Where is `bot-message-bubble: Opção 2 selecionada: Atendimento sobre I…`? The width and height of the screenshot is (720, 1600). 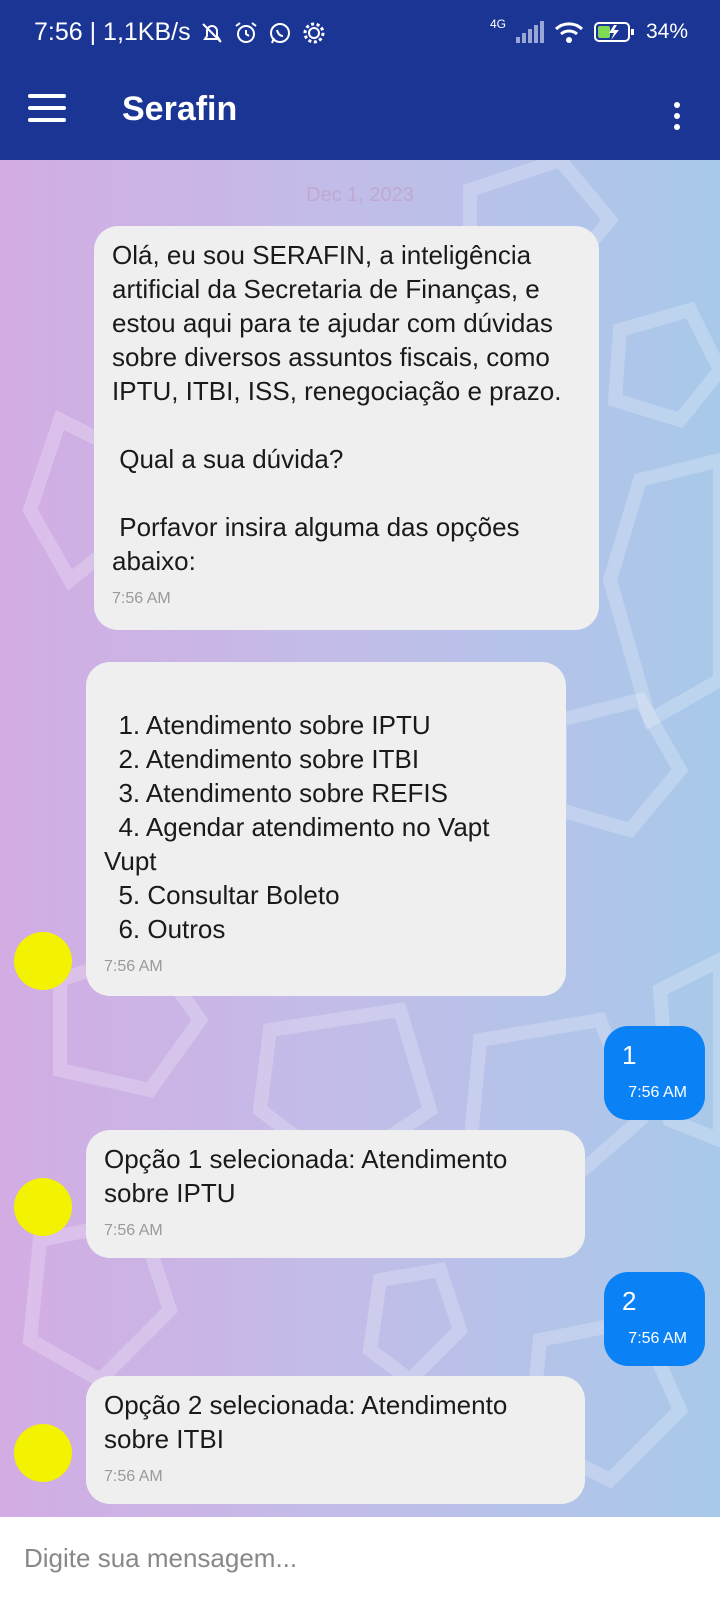 bot-message-bubble: Opção 2 selecionada: Atendimento sobre I… is located at coordinates (335, 1440).